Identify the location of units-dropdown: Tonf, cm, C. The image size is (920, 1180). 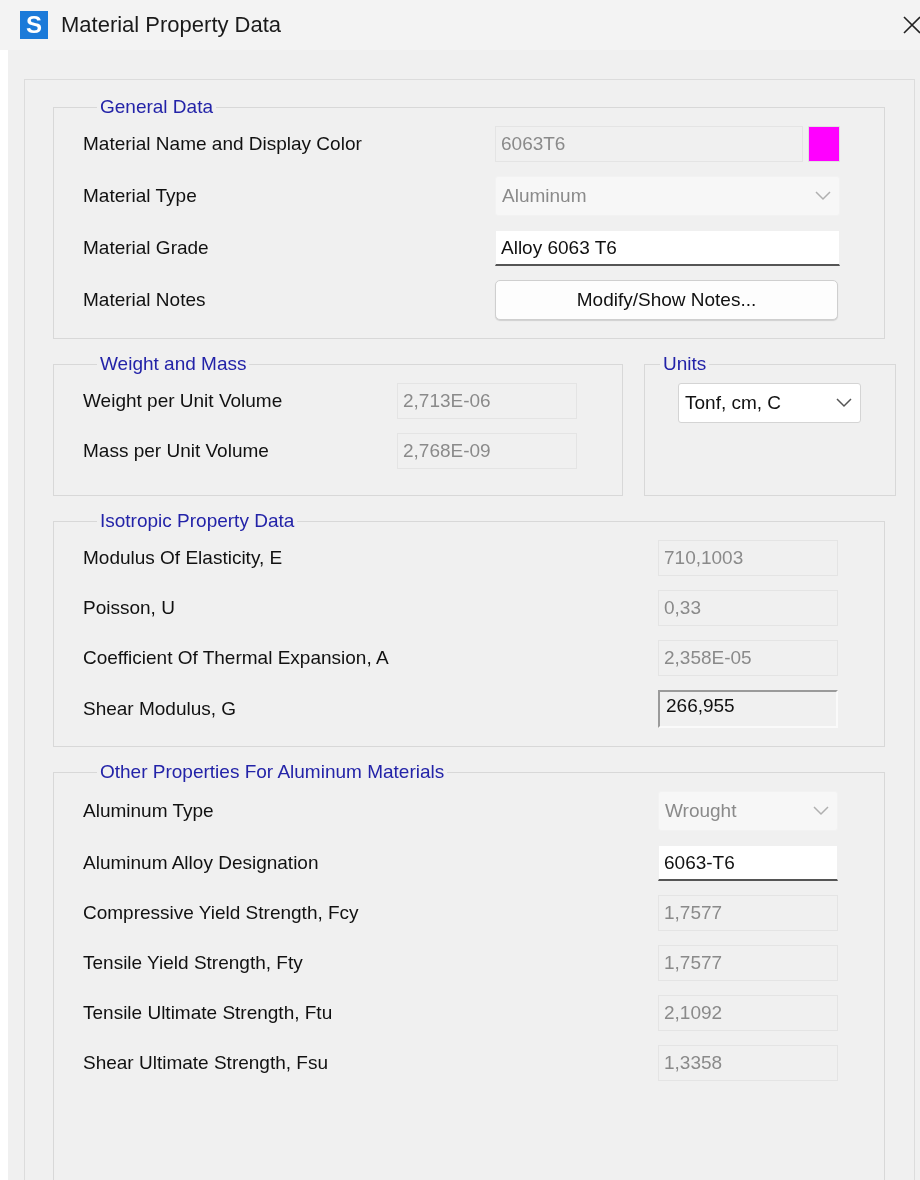
(769, 403).